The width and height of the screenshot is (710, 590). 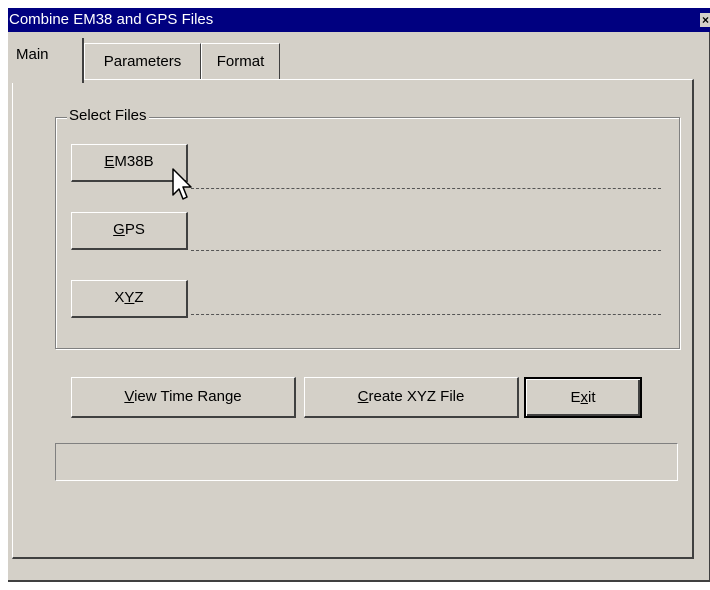 What do you see at coordinates (426, 250) in the screenshot?
I see `gps-file-path` at bounding box center [426, 250].